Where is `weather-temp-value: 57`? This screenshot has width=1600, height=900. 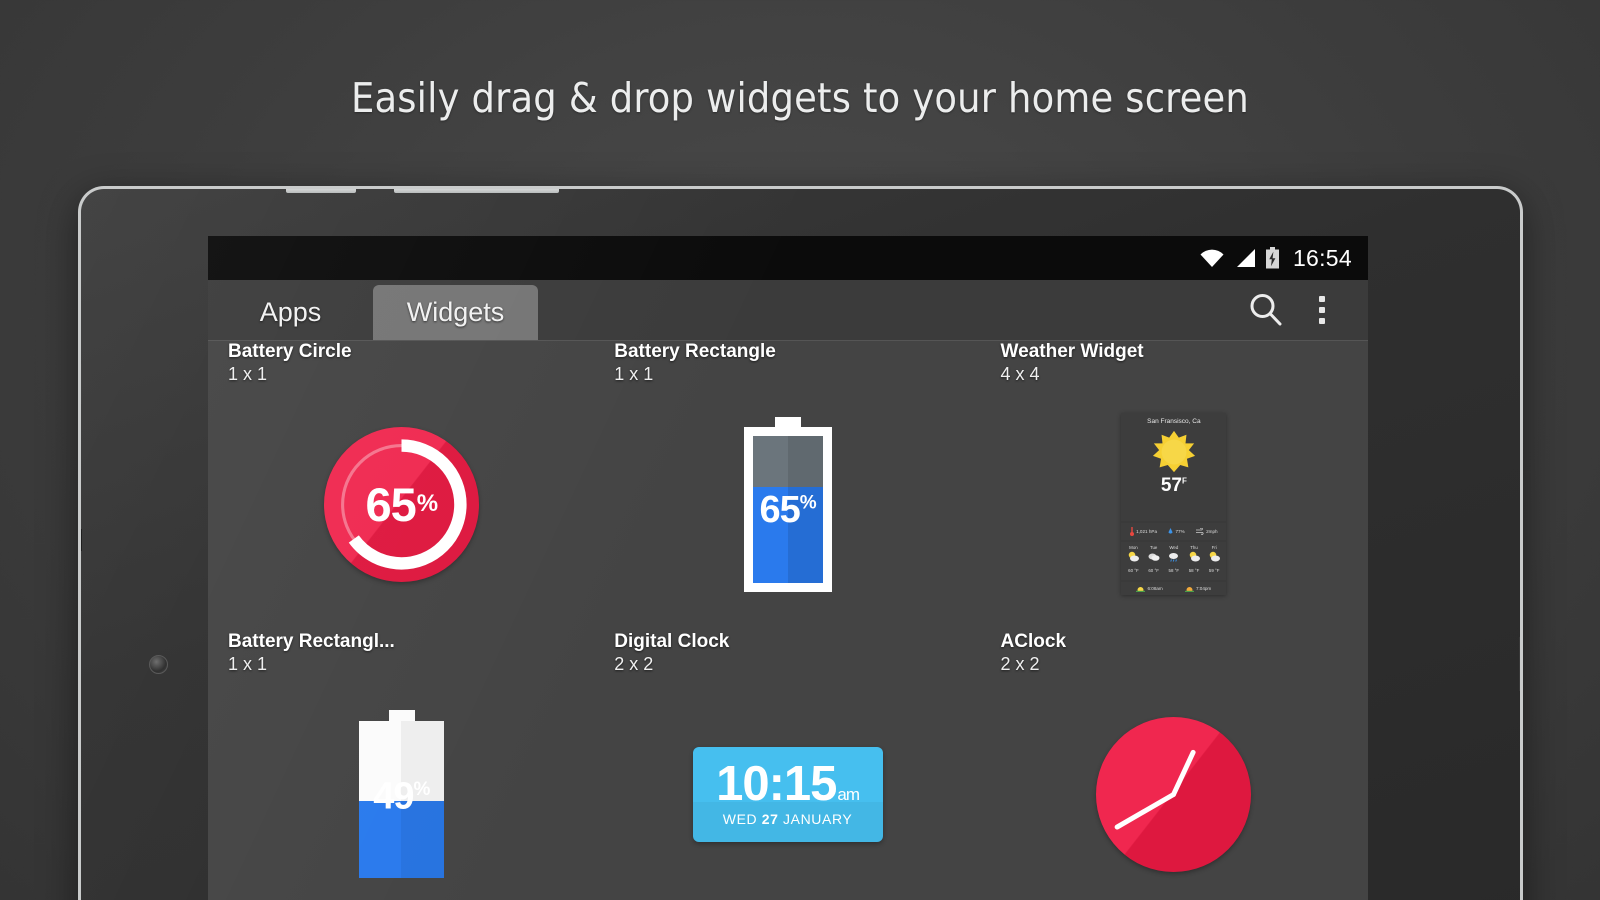 weather-temp-value: 57 is located at coordinates (1171, 485).